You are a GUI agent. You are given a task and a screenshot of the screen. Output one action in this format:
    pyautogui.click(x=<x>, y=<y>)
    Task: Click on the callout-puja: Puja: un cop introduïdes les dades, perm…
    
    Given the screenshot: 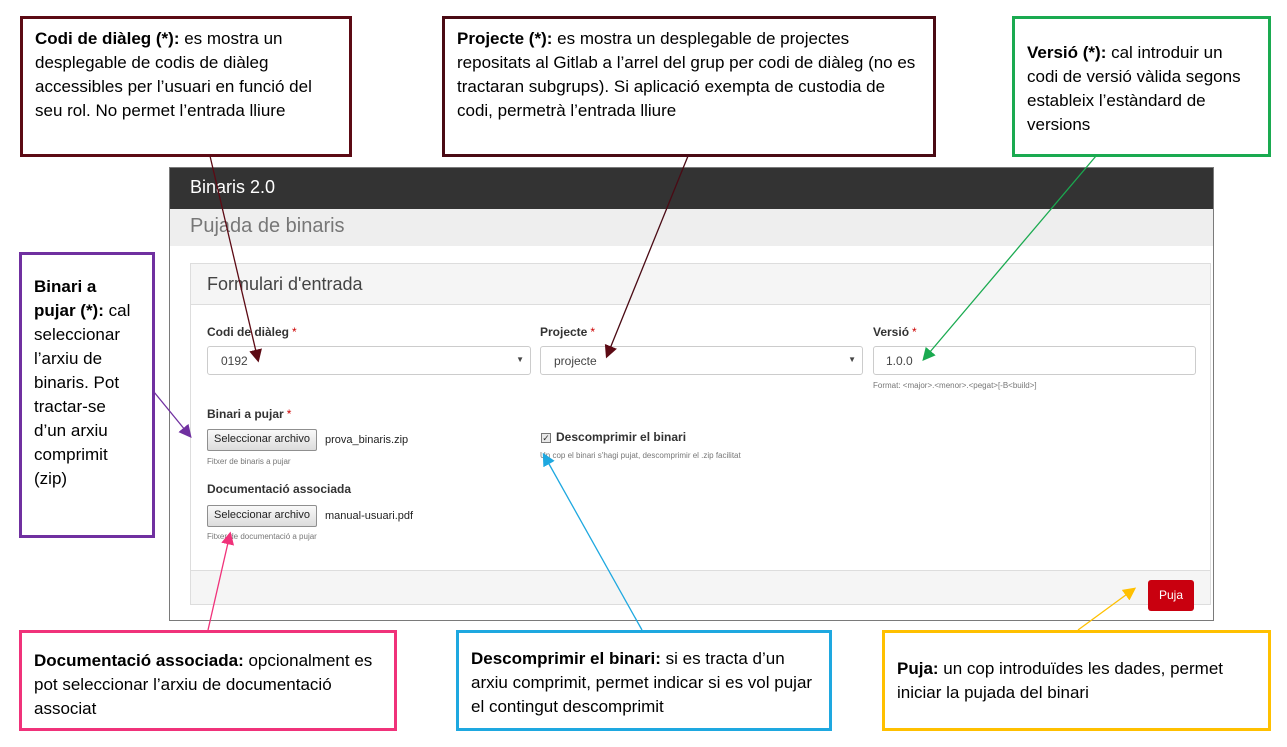 What is the action you would take?
    pyautogui.click(x=1076, y=680)
    